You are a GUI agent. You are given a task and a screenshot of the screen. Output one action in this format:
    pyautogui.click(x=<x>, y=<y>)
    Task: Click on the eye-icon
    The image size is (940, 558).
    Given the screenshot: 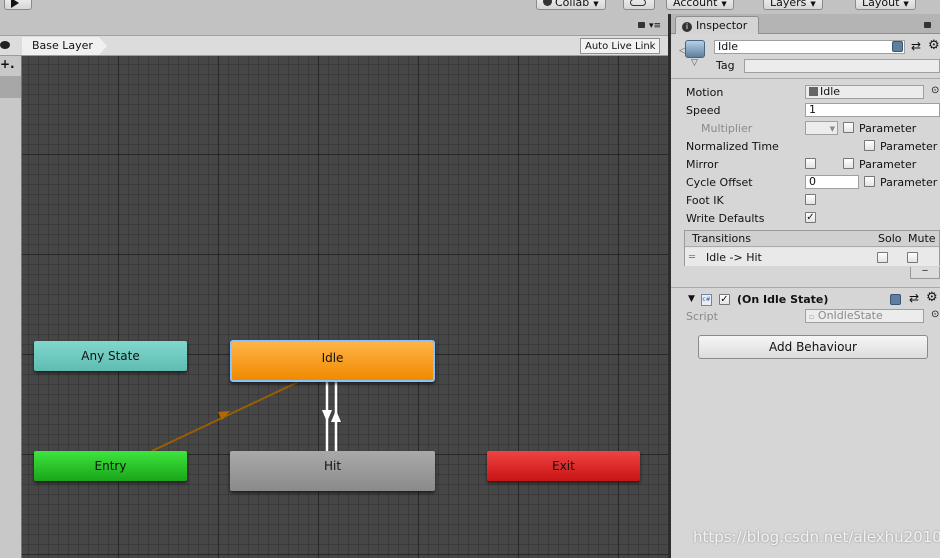 What is the action you would take?
    pyautogui.click(x=5, y=45)
    